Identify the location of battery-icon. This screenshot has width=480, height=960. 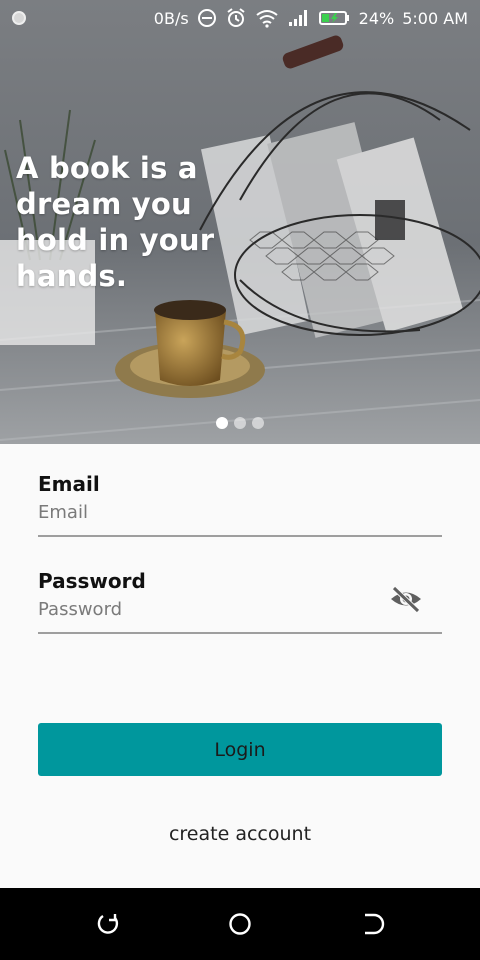
(333, 18).